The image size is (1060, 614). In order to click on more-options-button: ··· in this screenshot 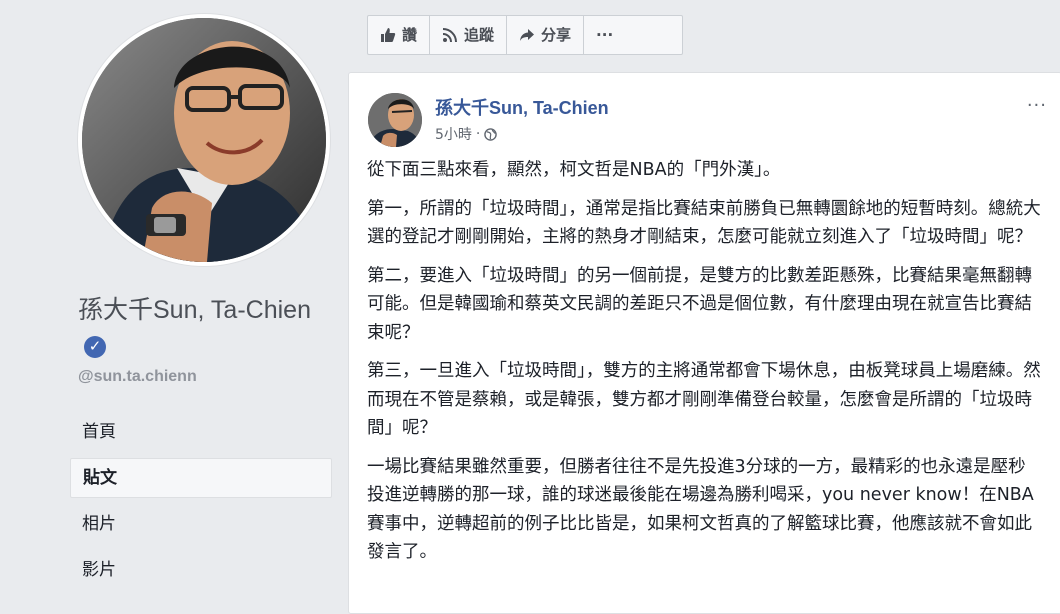, I will do `click(604, 35)`.